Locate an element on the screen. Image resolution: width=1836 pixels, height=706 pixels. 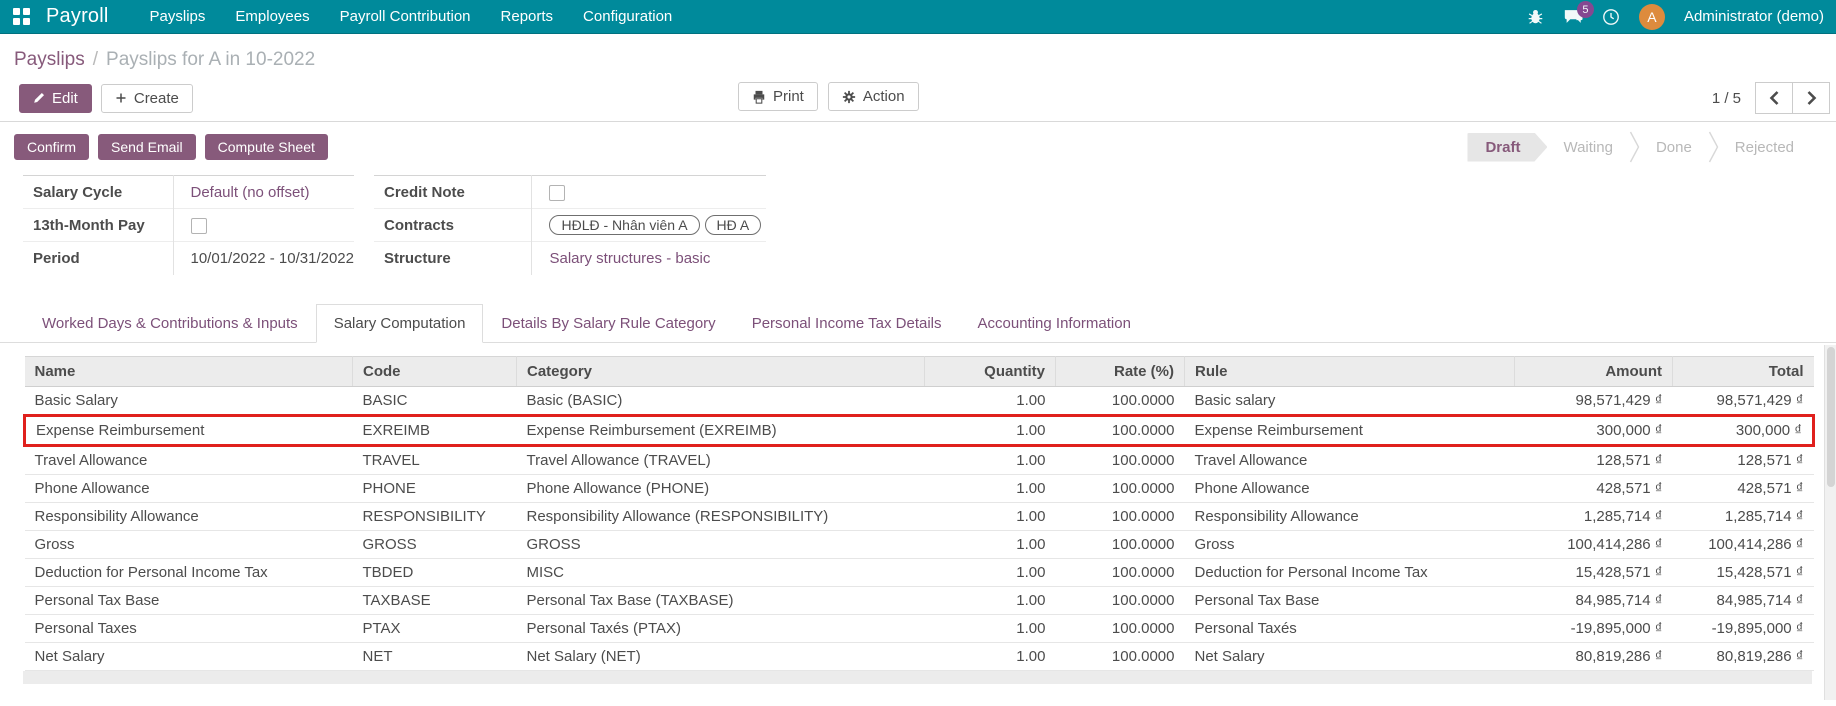
field-label-structure: Structure is located at coordinates (453, 258).